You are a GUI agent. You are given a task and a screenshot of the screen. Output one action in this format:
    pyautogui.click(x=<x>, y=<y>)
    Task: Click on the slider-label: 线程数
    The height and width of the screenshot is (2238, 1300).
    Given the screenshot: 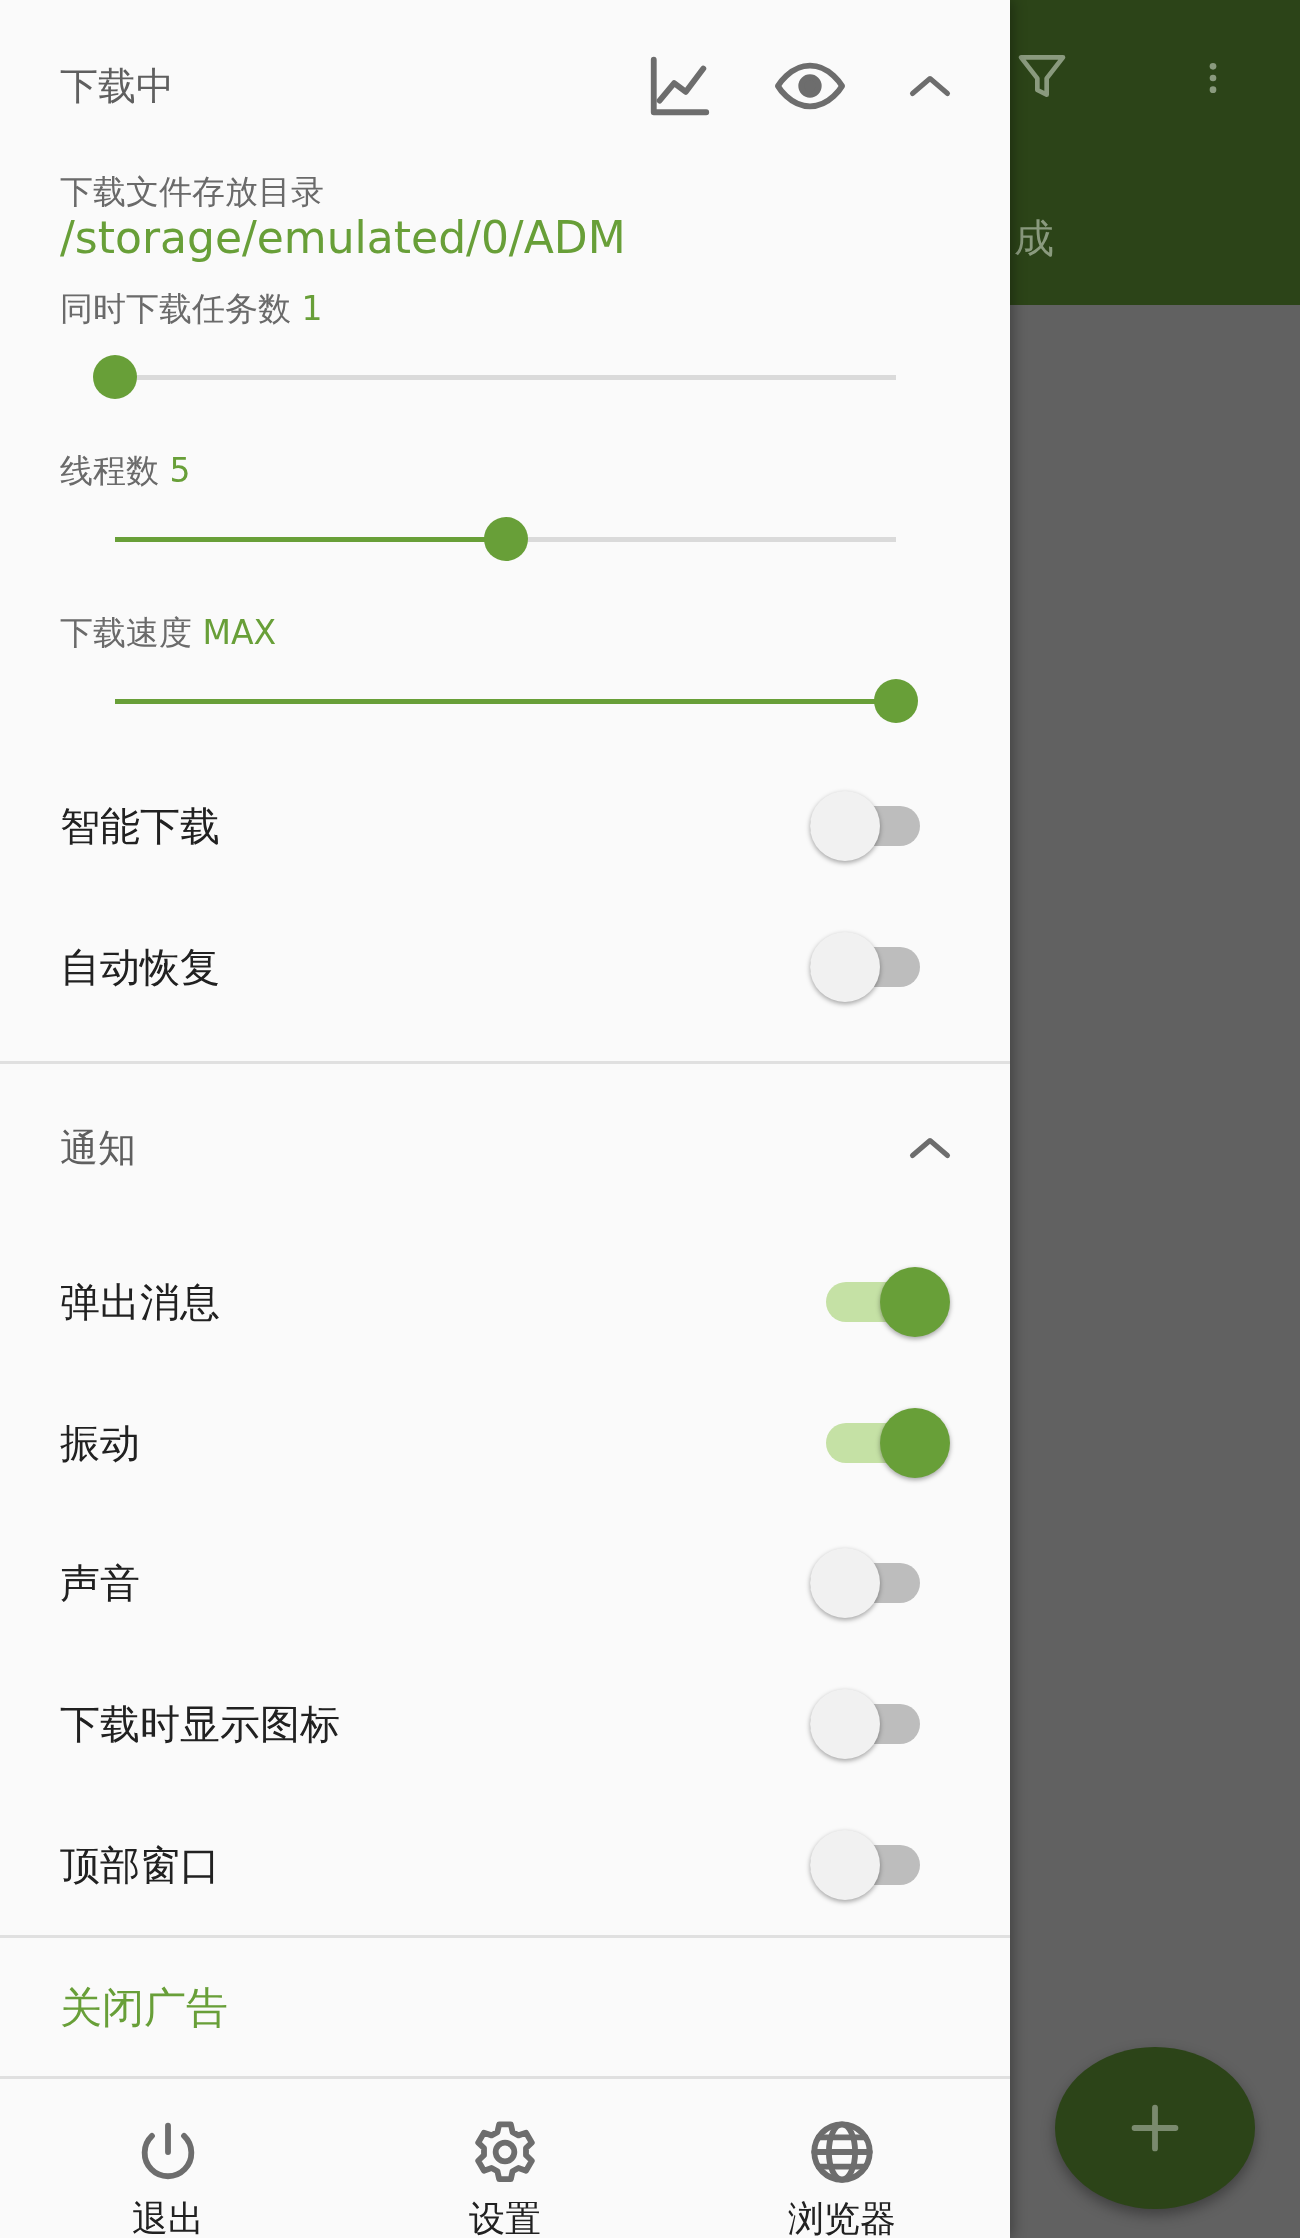 What is the action you would take?
    pyautogui.click(x=109, y=470)
    